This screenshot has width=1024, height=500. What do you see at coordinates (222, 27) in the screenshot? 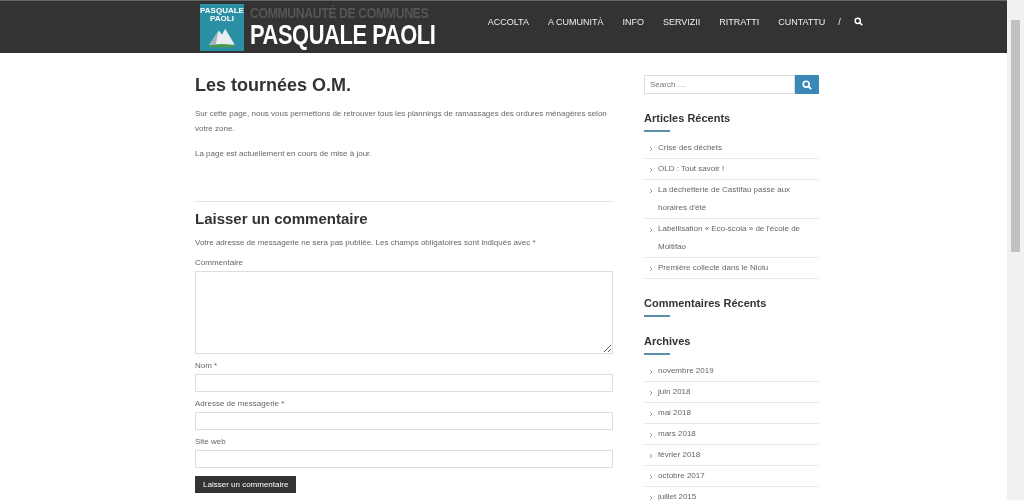
I see `logo-badge: PASQUALE PAOLI` at bounding box center [222, 27].